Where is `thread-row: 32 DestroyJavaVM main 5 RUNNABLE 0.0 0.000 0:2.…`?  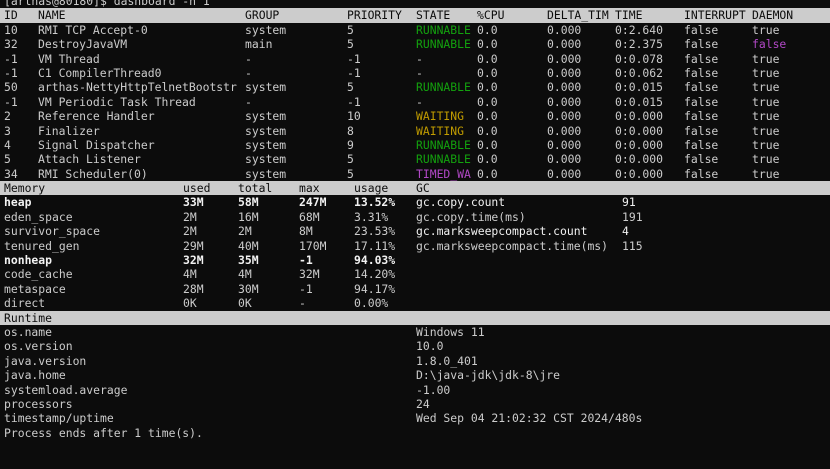 thread-row: 32 DestroyJavaVM main 5 RUNNABLE 0.0 0.000 0:2.… is located at coordinates (415, 44).